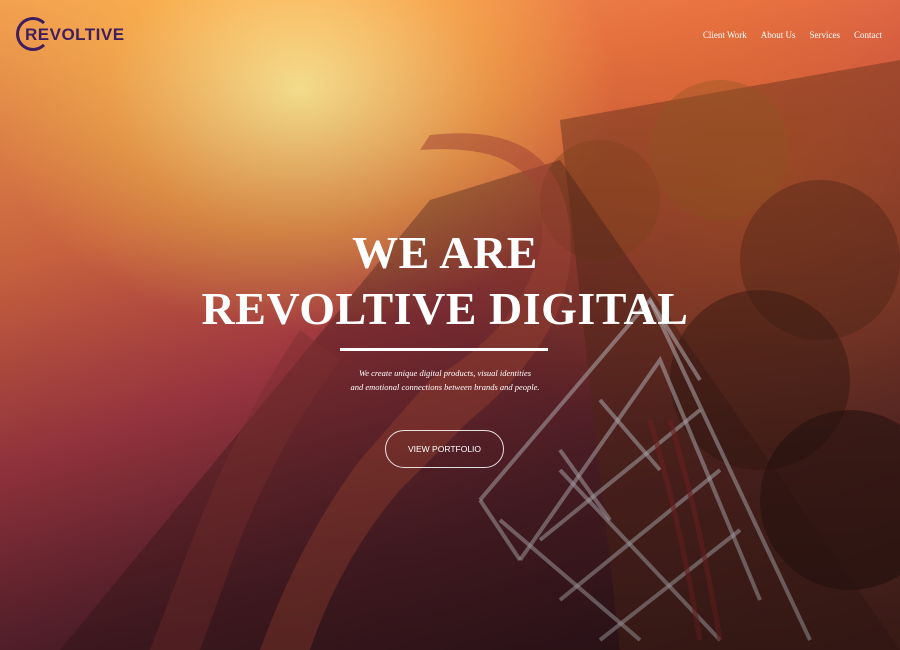 The image size is (900, 650). What do you see at coordinates (75, 34) in the screenshot?
I see `logo-text: REVOLTIVE` at bounding box center [75, 34].